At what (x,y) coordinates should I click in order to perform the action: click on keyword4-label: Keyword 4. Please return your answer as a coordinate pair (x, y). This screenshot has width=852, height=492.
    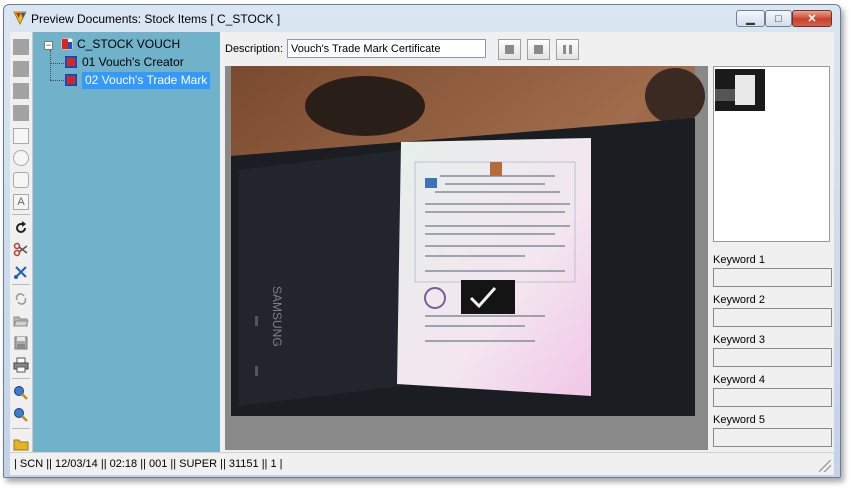
    Looking at the image, I should click on (739, 380).